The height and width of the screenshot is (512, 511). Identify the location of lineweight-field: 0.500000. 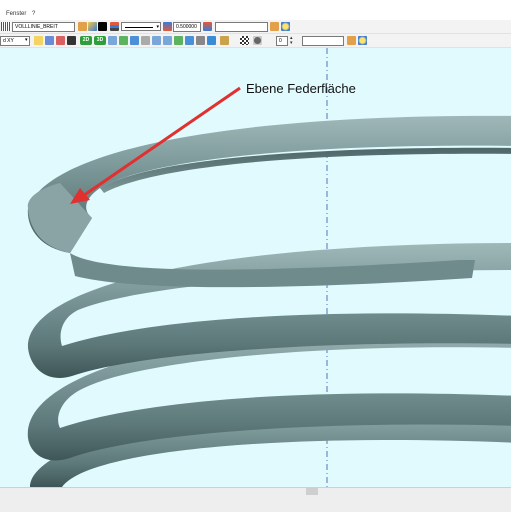
(187, 27).